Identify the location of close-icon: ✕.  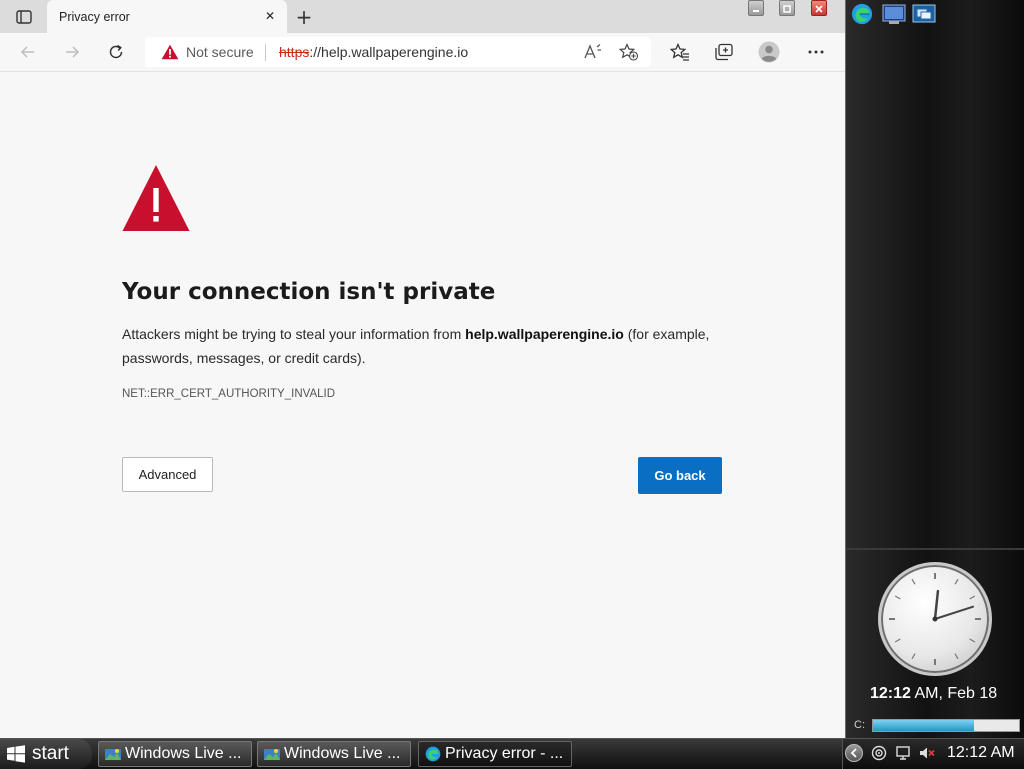
(270, 16).